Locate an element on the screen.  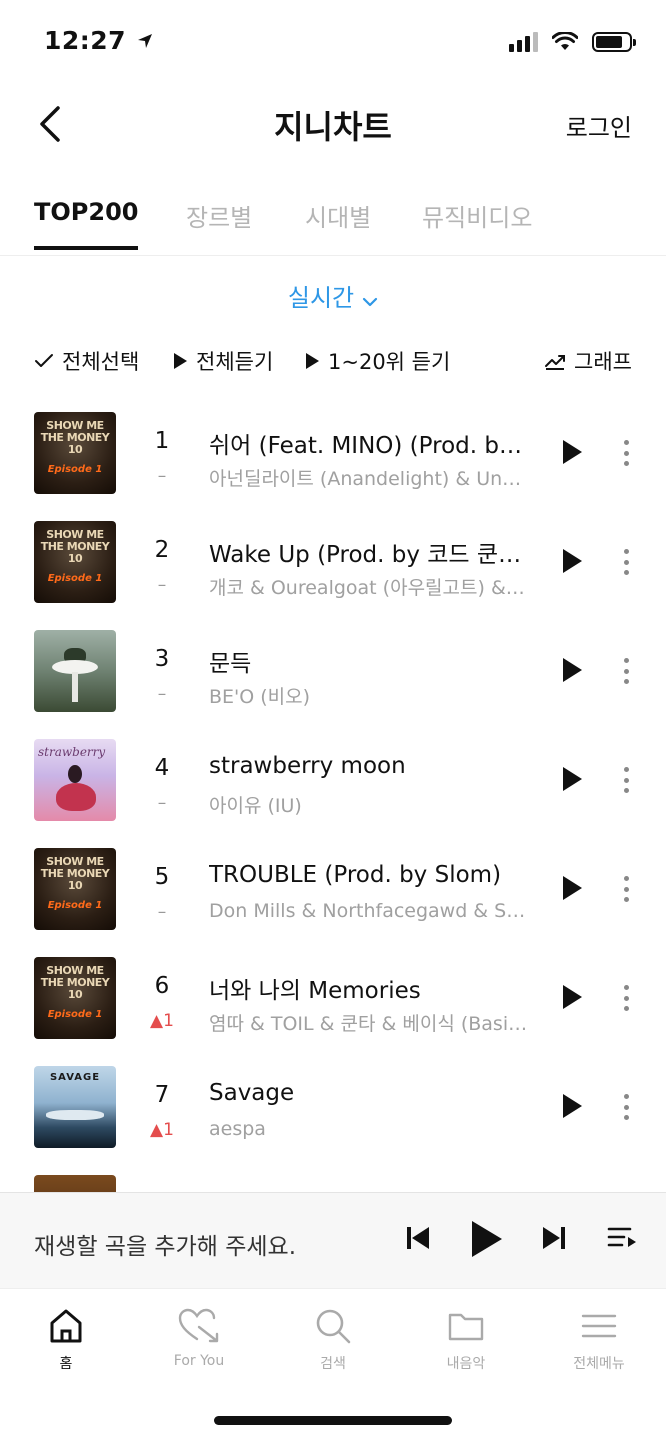
nav-my-music-label: 내음악 is located at coordinates (466, 1364).